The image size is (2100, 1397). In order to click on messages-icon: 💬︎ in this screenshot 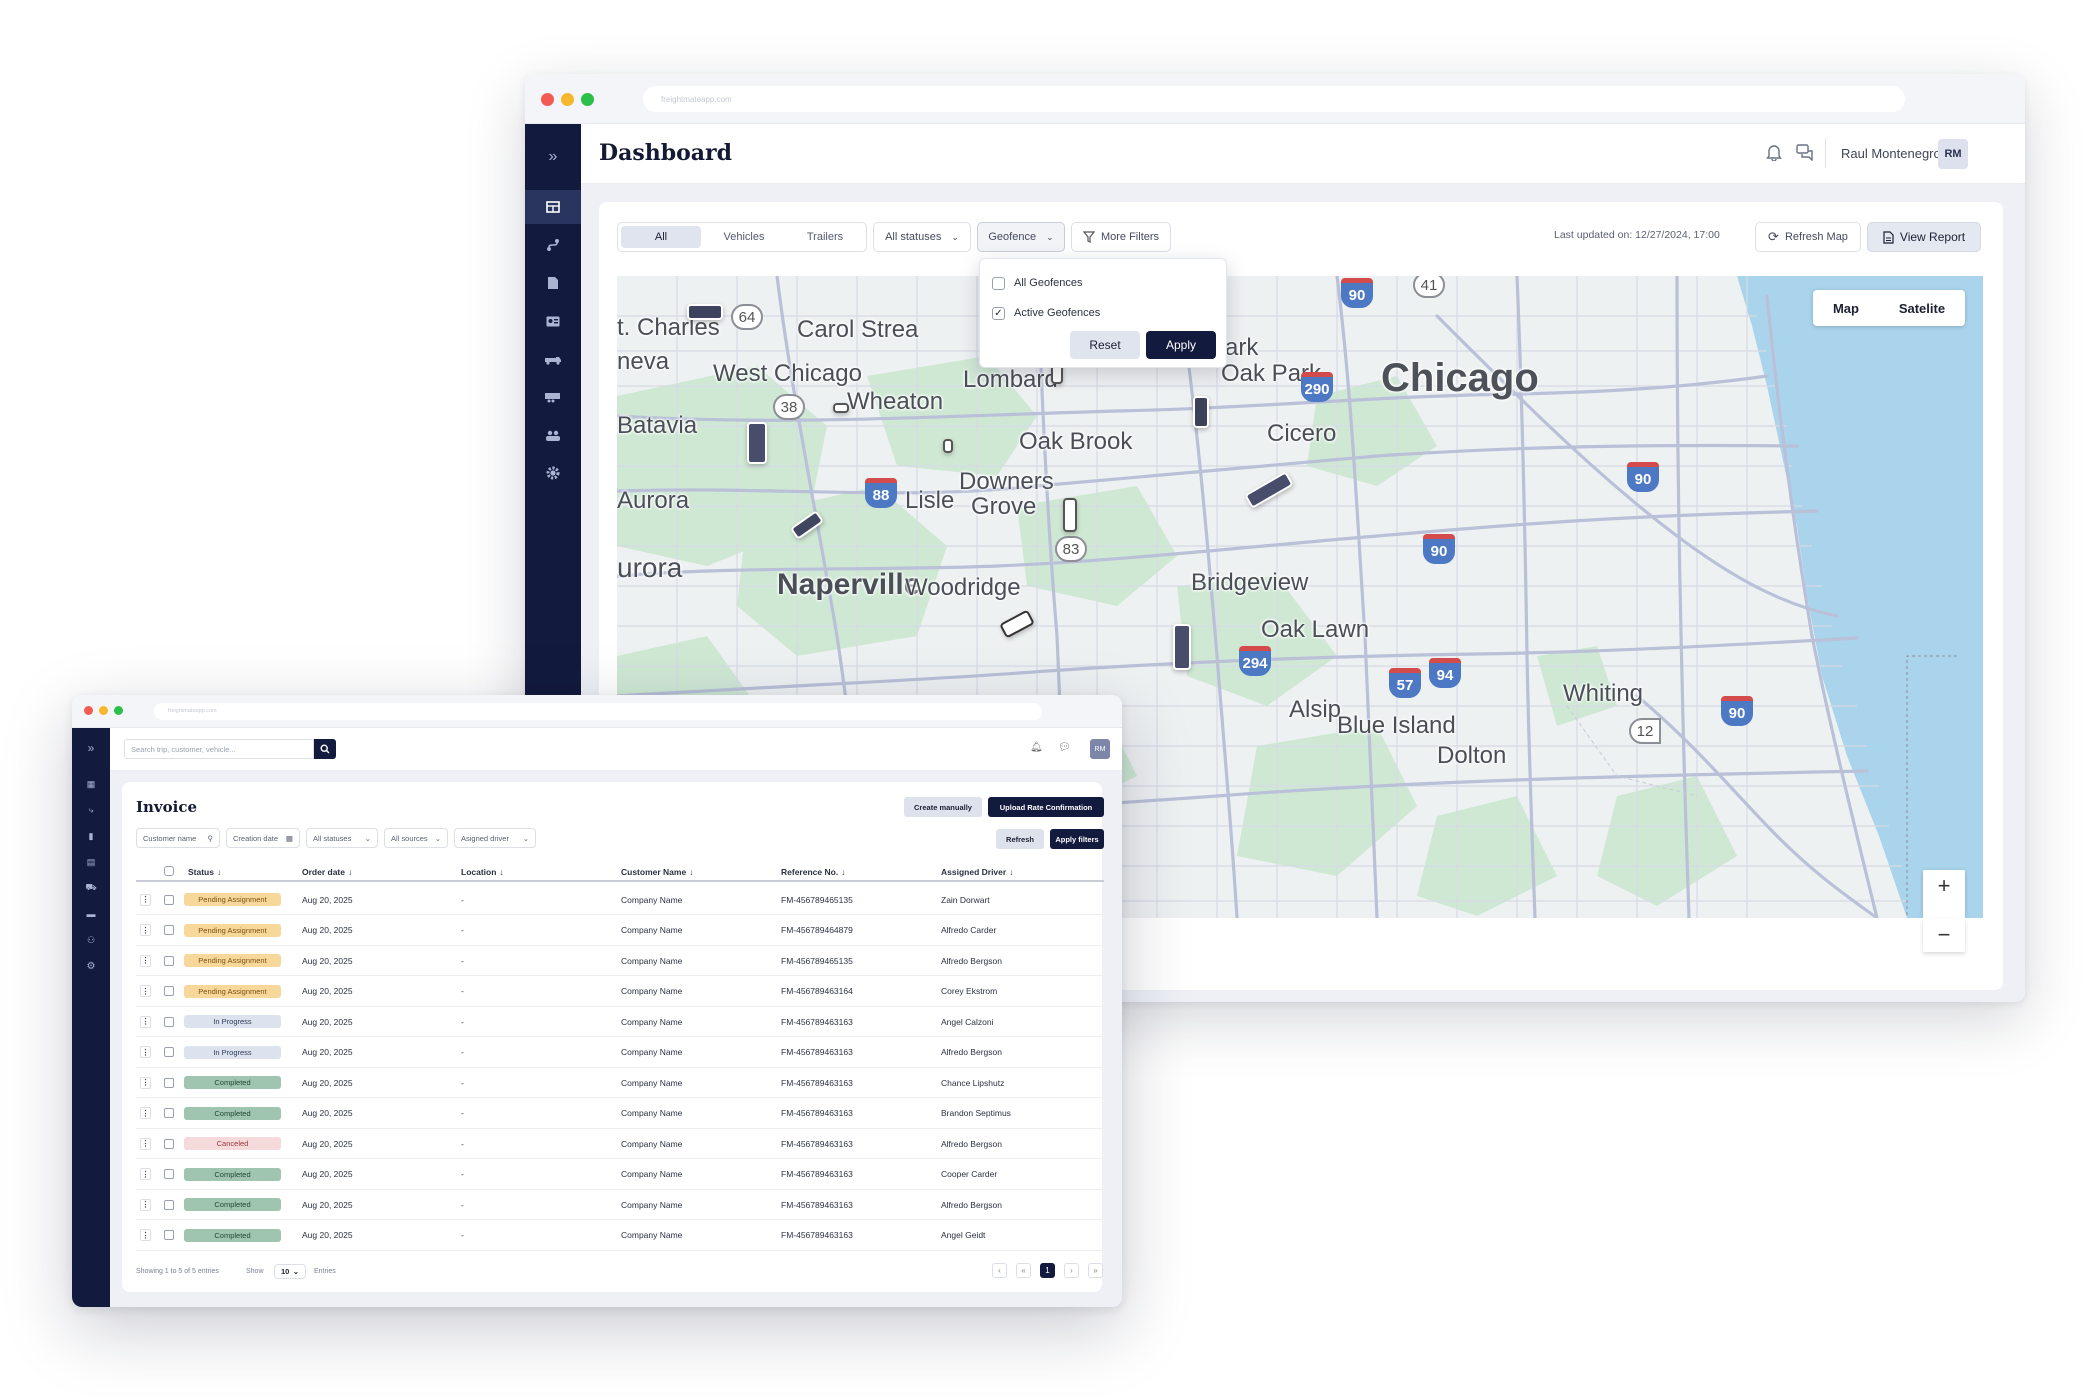, I will do `click(1064, 747)`.